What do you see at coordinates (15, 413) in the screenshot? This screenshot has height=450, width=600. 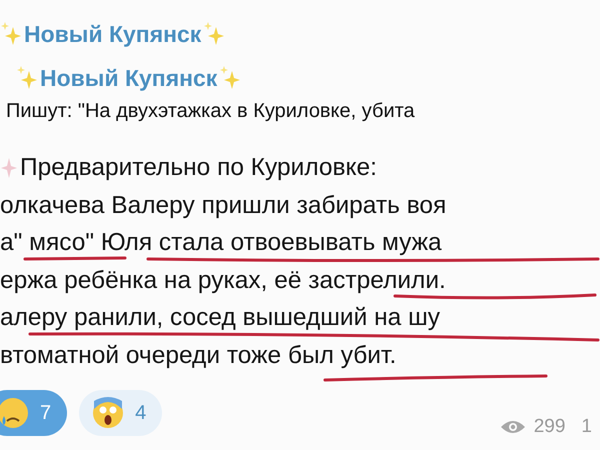 I see `crying-face-icon` at bounding box center [15, 413].